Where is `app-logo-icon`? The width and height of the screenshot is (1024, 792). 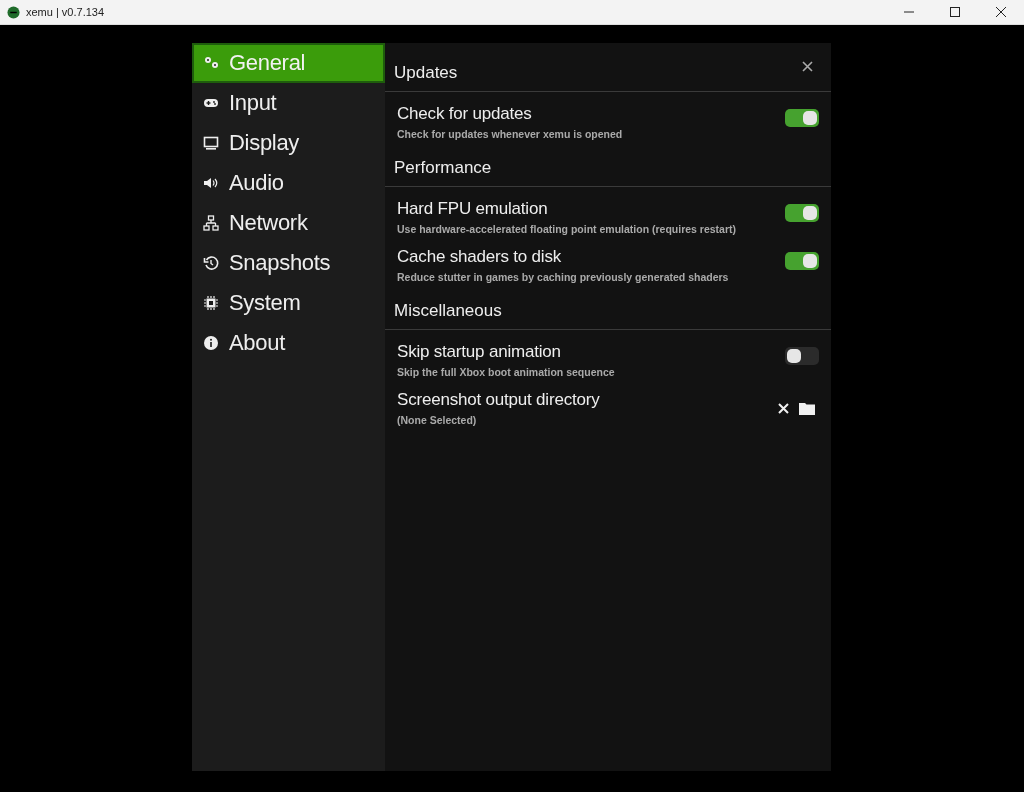
app-logo-icon is located at coordinates (13, 12).